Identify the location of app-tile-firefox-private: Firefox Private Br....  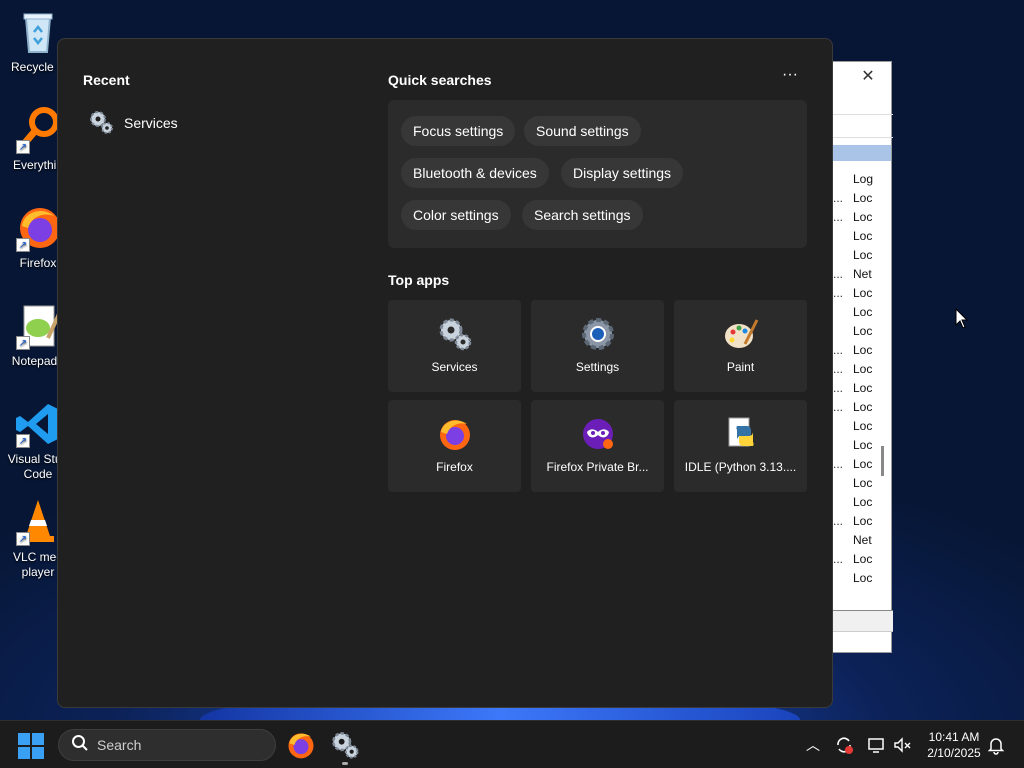
(597, 446).